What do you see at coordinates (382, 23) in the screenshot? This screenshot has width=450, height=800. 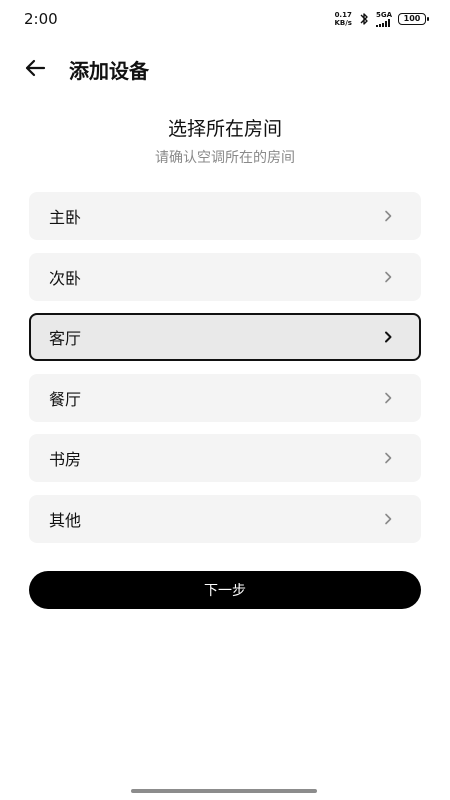 I see `signal-bars` at bounding box center [382, 23].